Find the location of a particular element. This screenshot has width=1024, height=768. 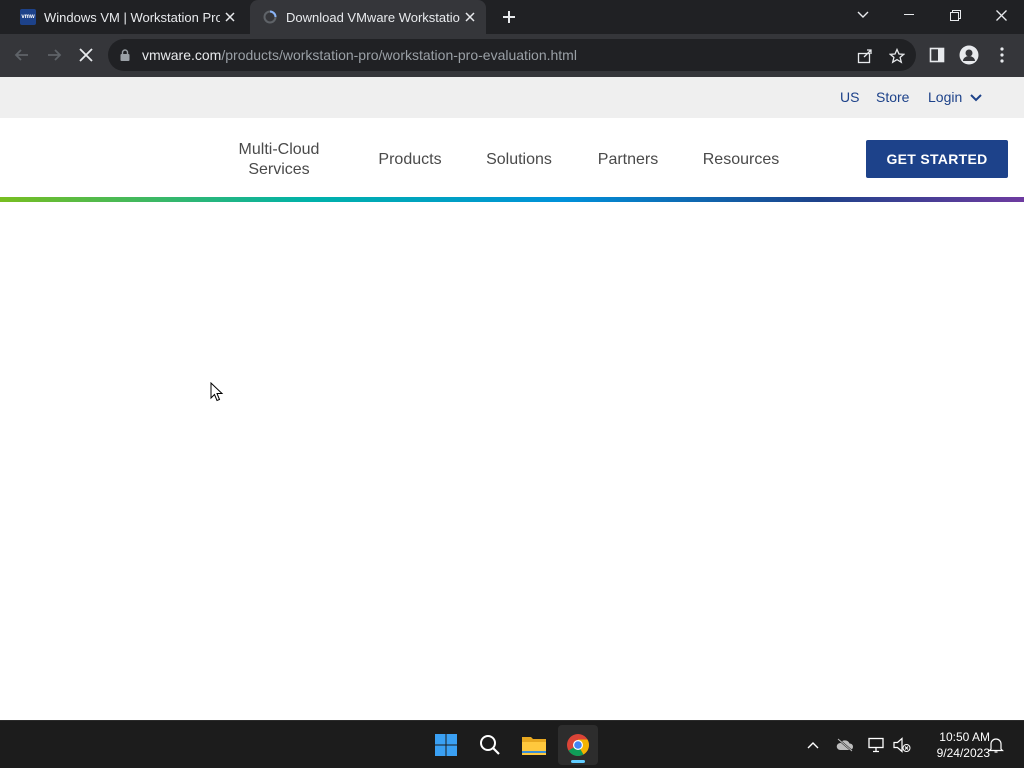

notification-bell-icon is located at coordinates (996, 745).